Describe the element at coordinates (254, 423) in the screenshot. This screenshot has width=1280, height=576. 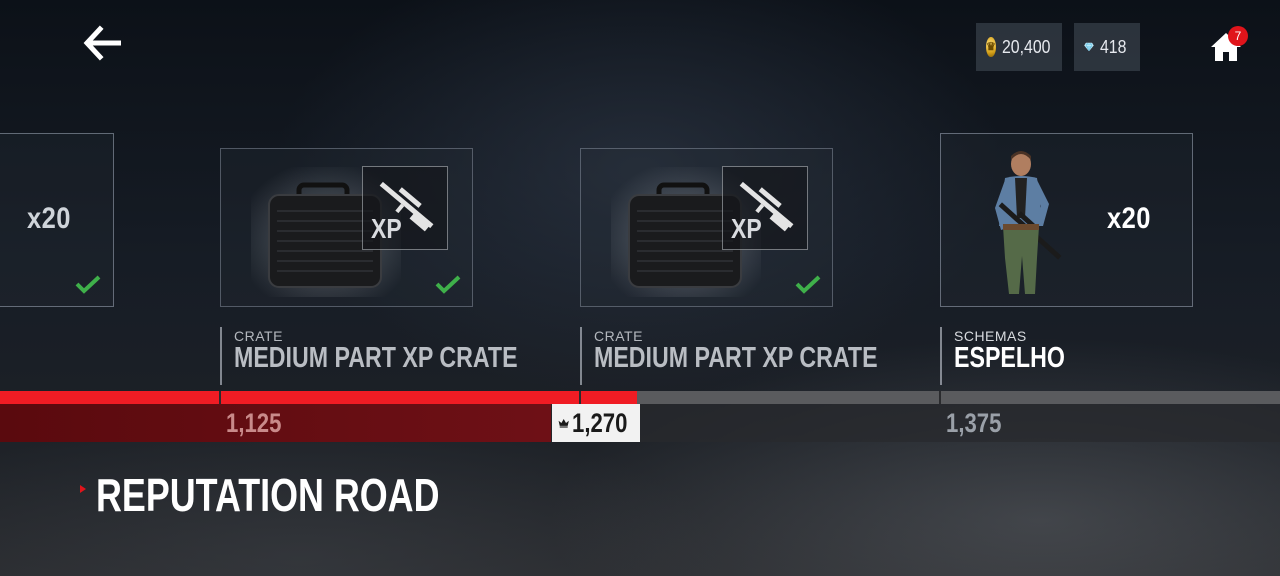
I see `milestone-value: 1,125` at that location.